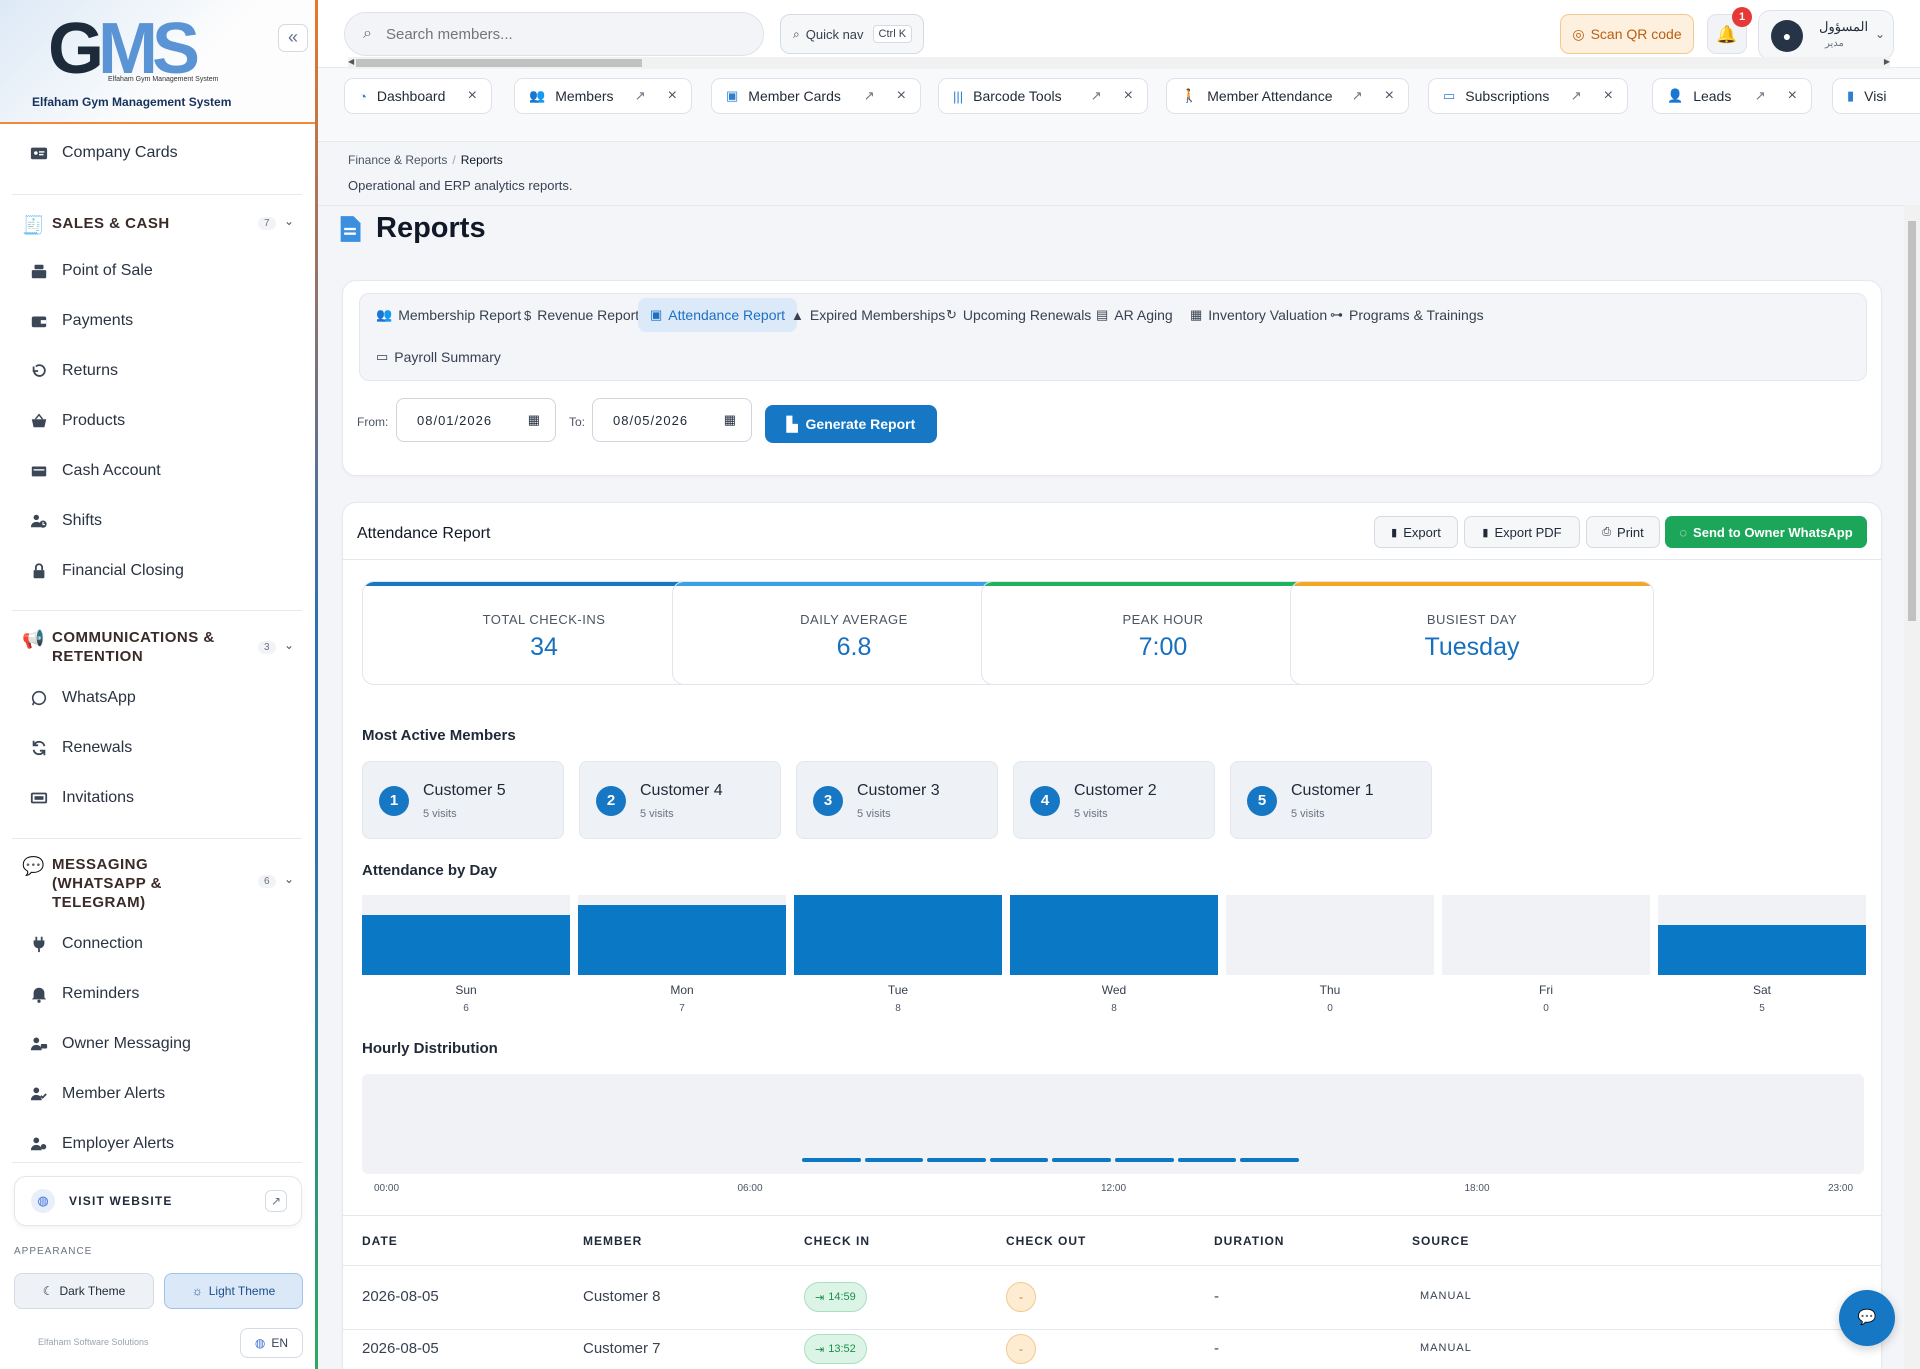 The height and width of the screenshot is (1369, 1920). What do you see at coordinates (1727, 34) in the screenshot?
I see `bell-icon: 🔔` at bounding box center [1727, 34].